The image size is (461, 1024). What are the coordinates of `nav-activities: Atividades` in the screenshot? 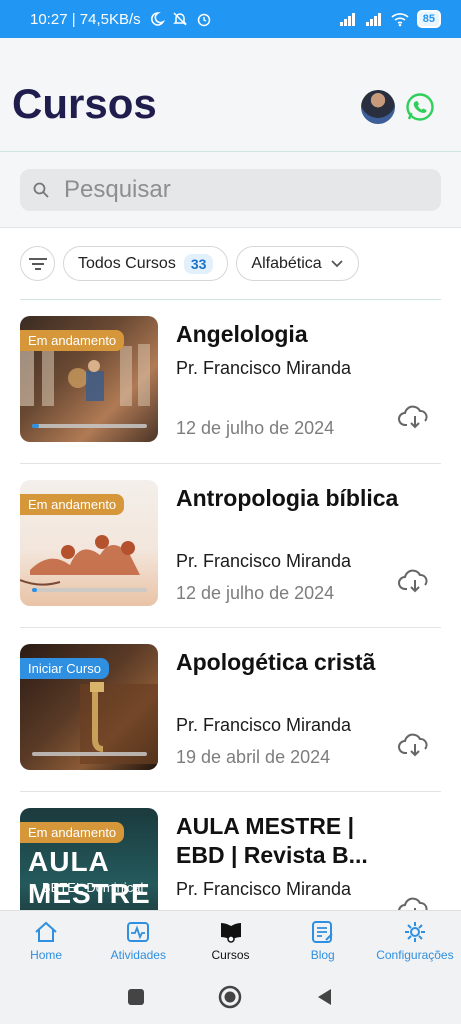 It's located at (138, 940).